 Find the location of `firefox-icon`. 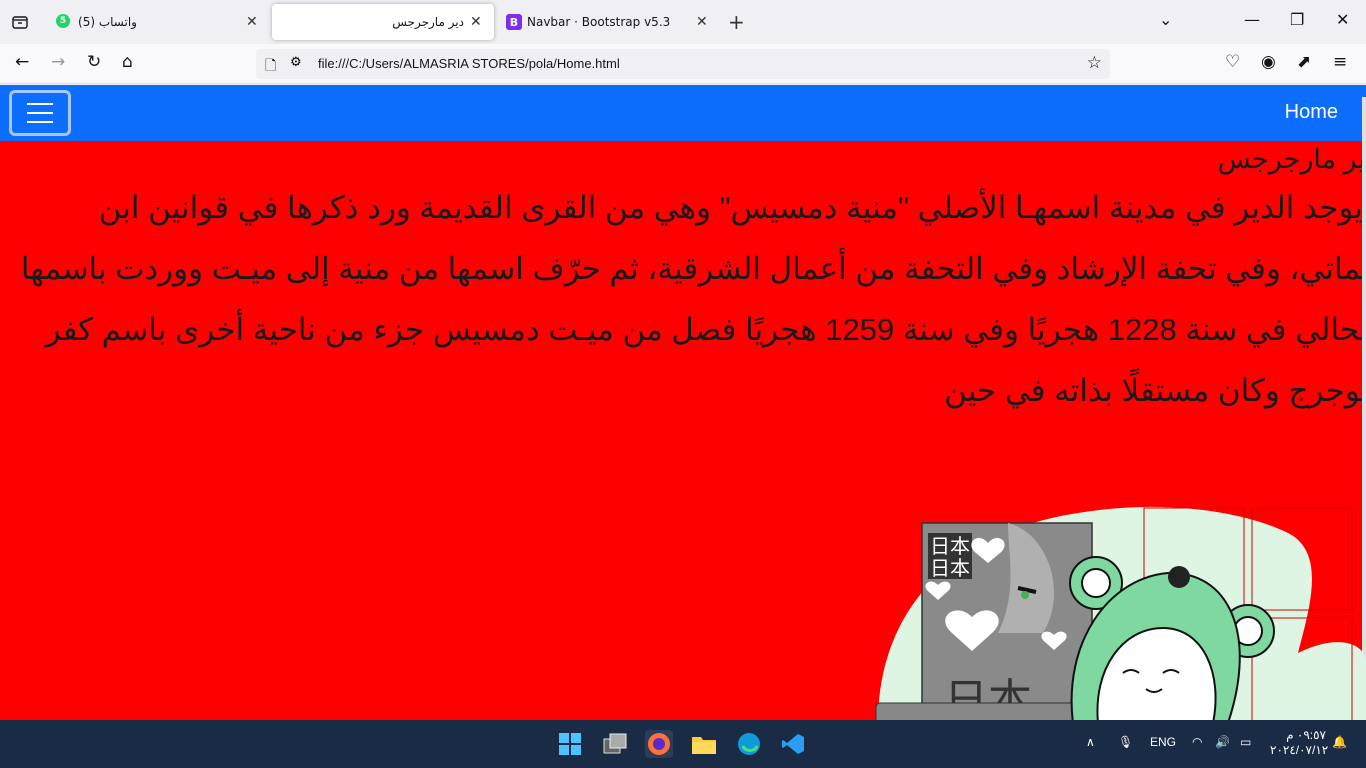

firefox-icon is located at coordinates (659, 744).